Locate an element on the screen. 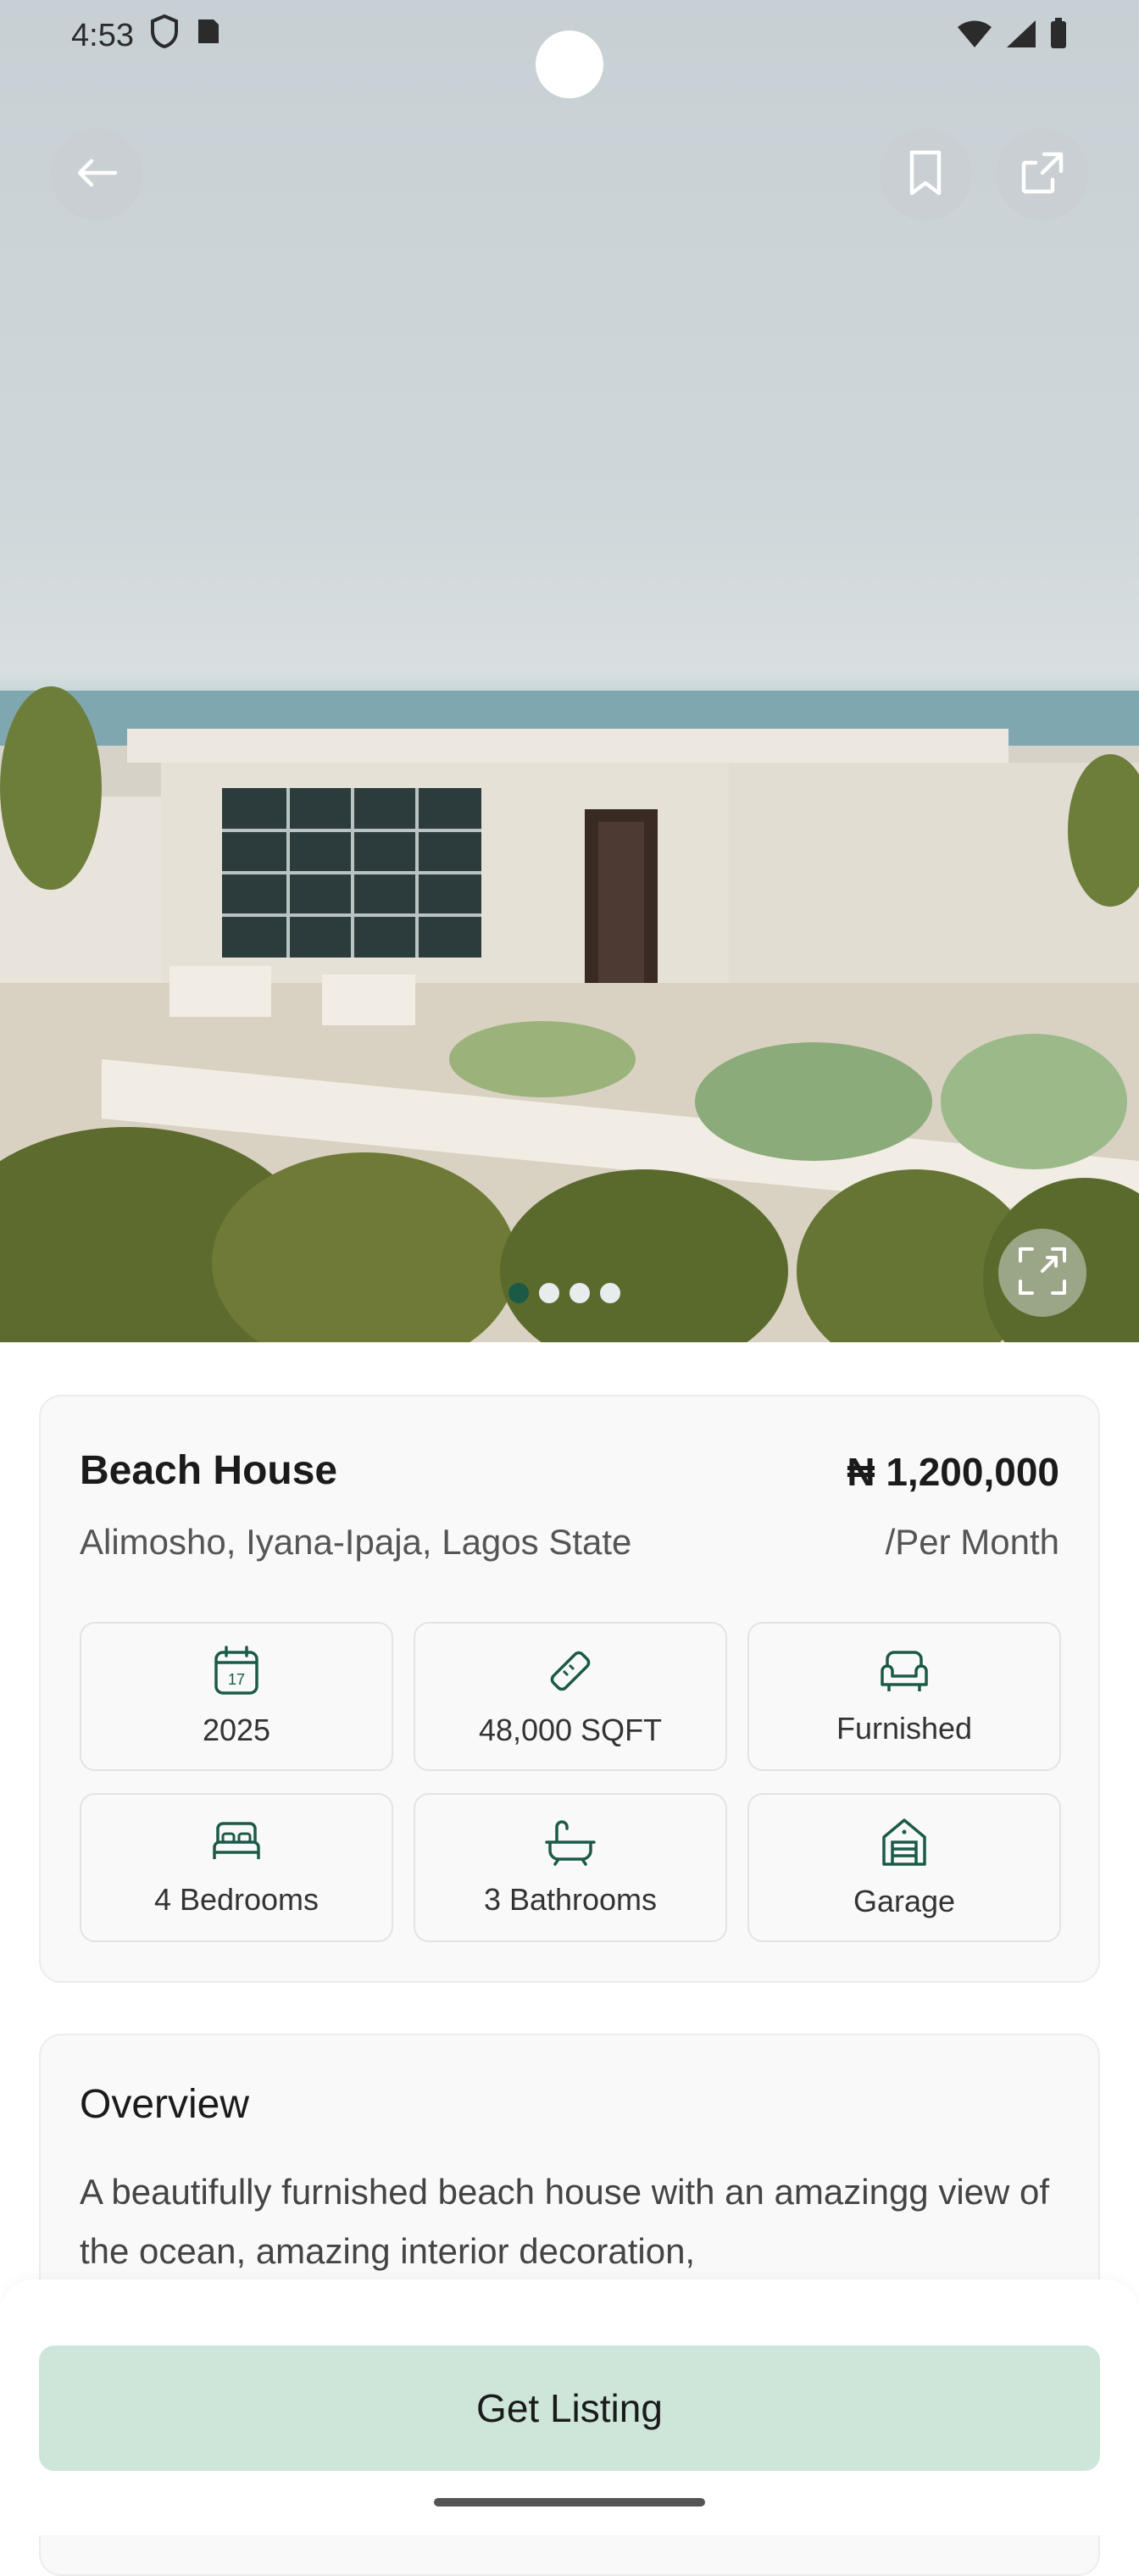 The width and height of the screenshot is (1139, 2576). feature-year: 17 2025 is located at coordinates (236, 1696).